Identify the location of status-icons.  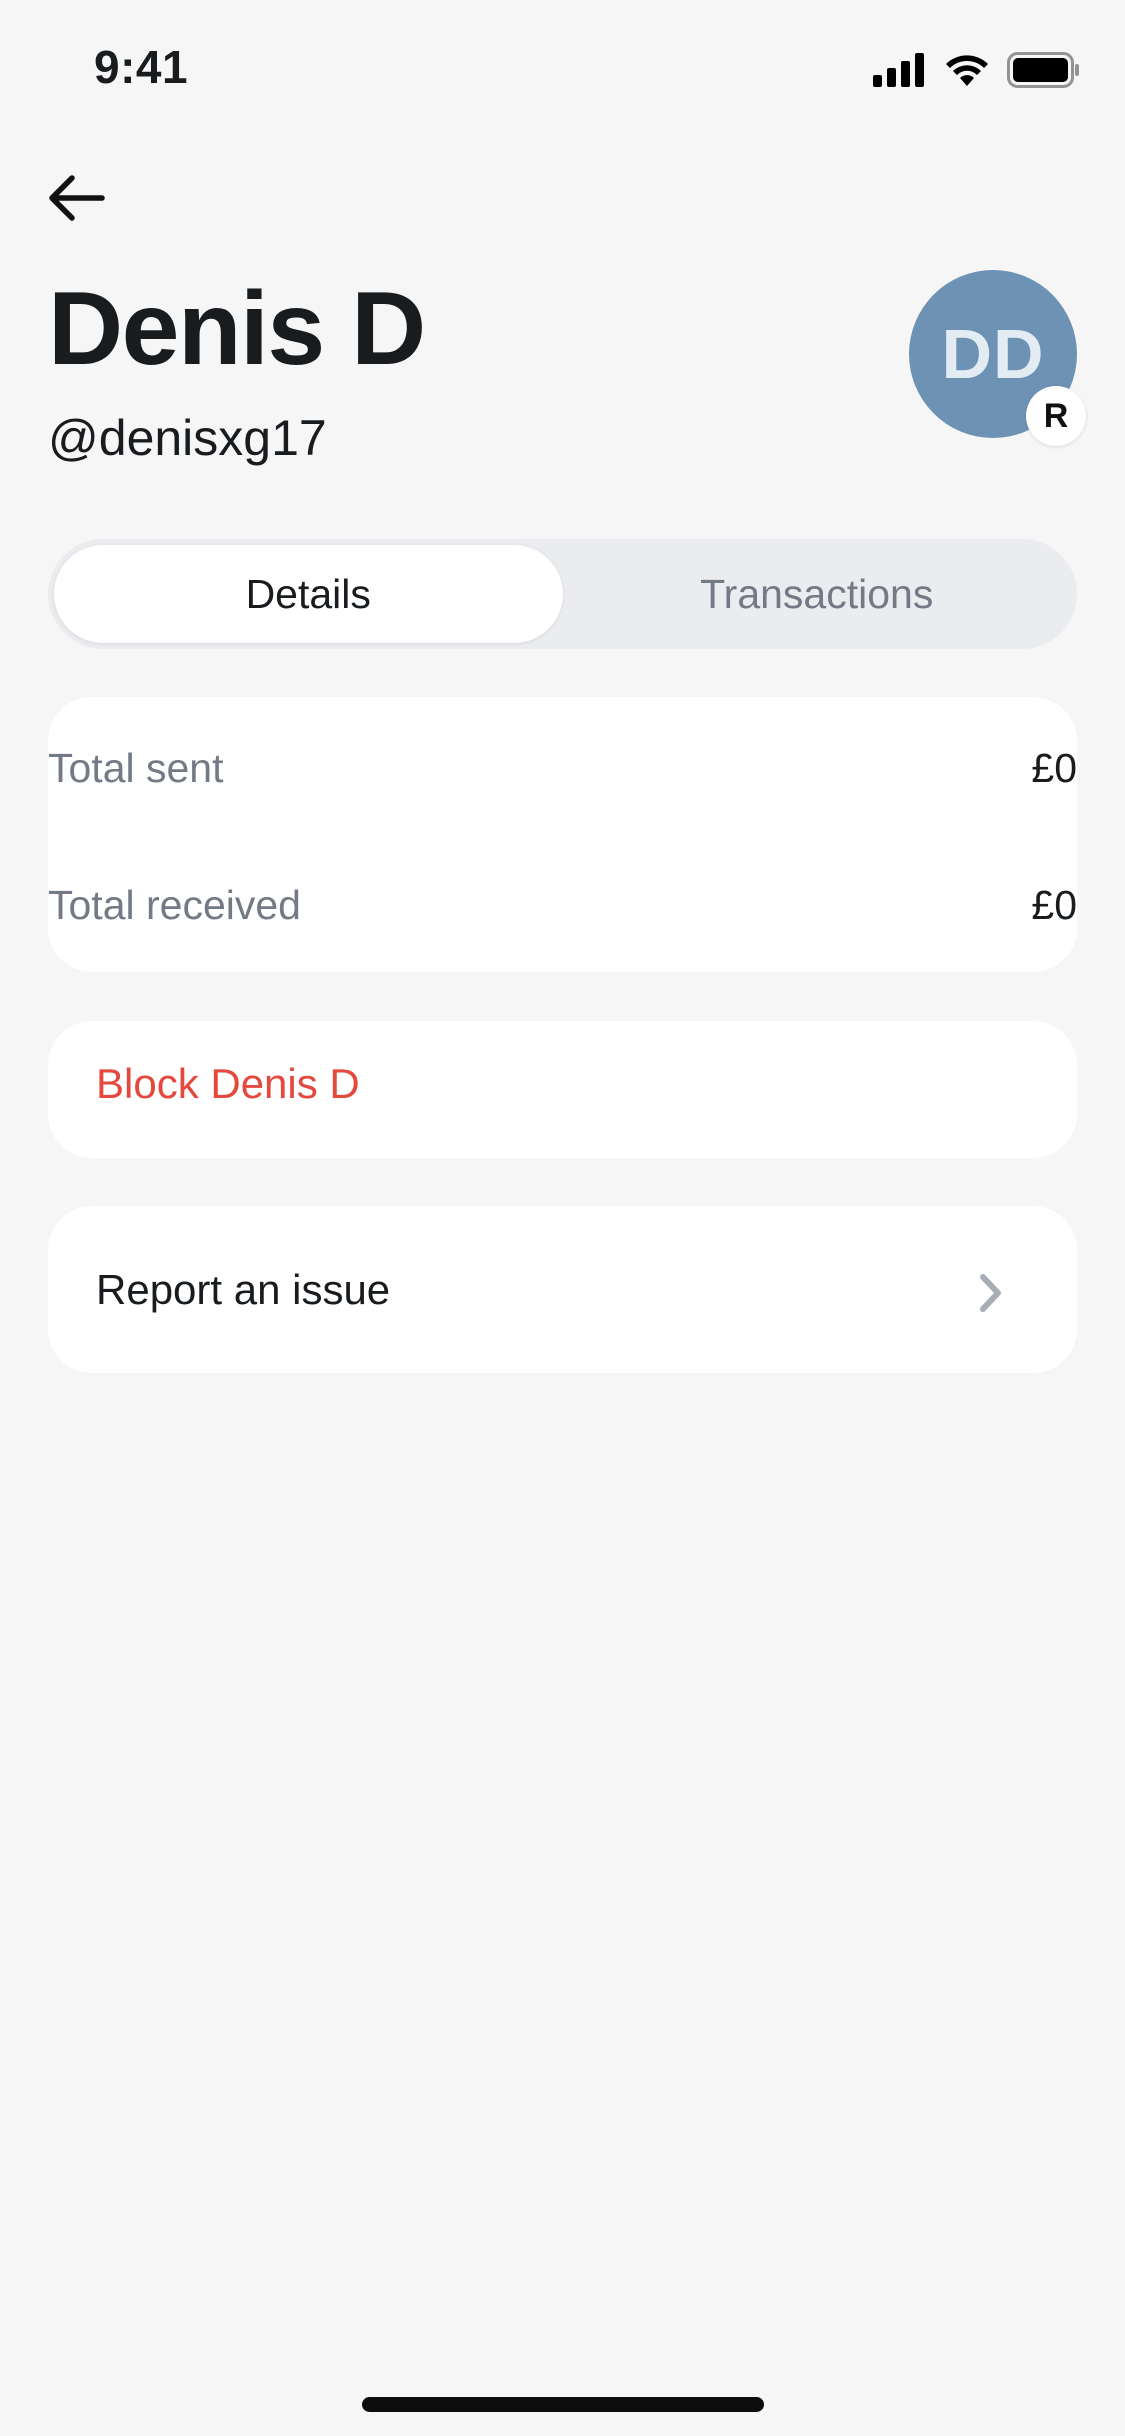
(977, 70).